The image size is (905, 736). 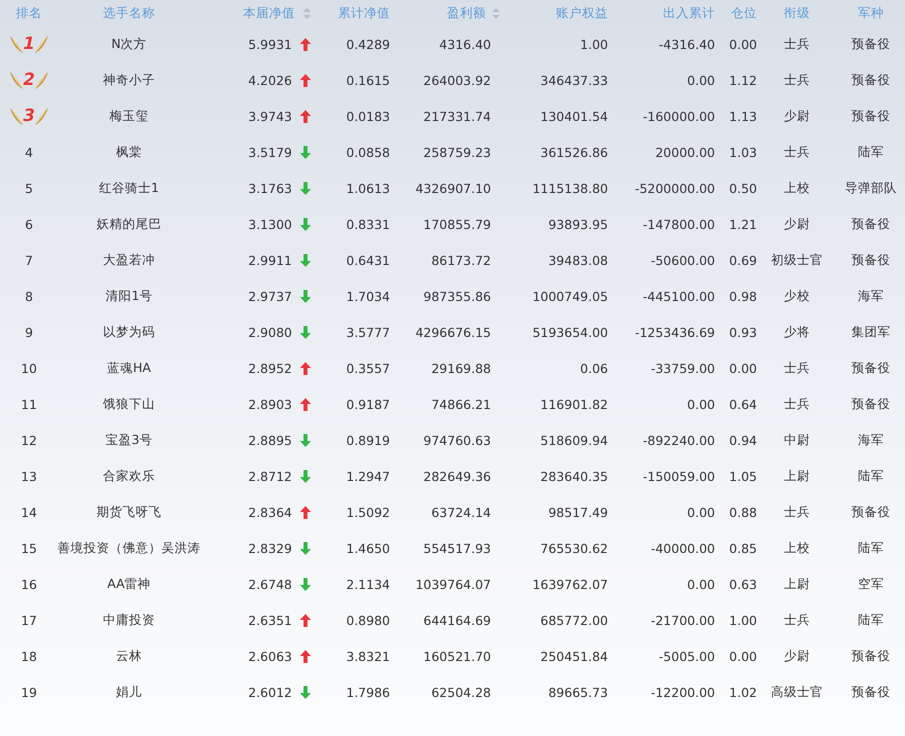 What do you see at coordinates (29, 116) in the screenshot?
I see `laurel-badge: 3` at bounding box center [29, 116].